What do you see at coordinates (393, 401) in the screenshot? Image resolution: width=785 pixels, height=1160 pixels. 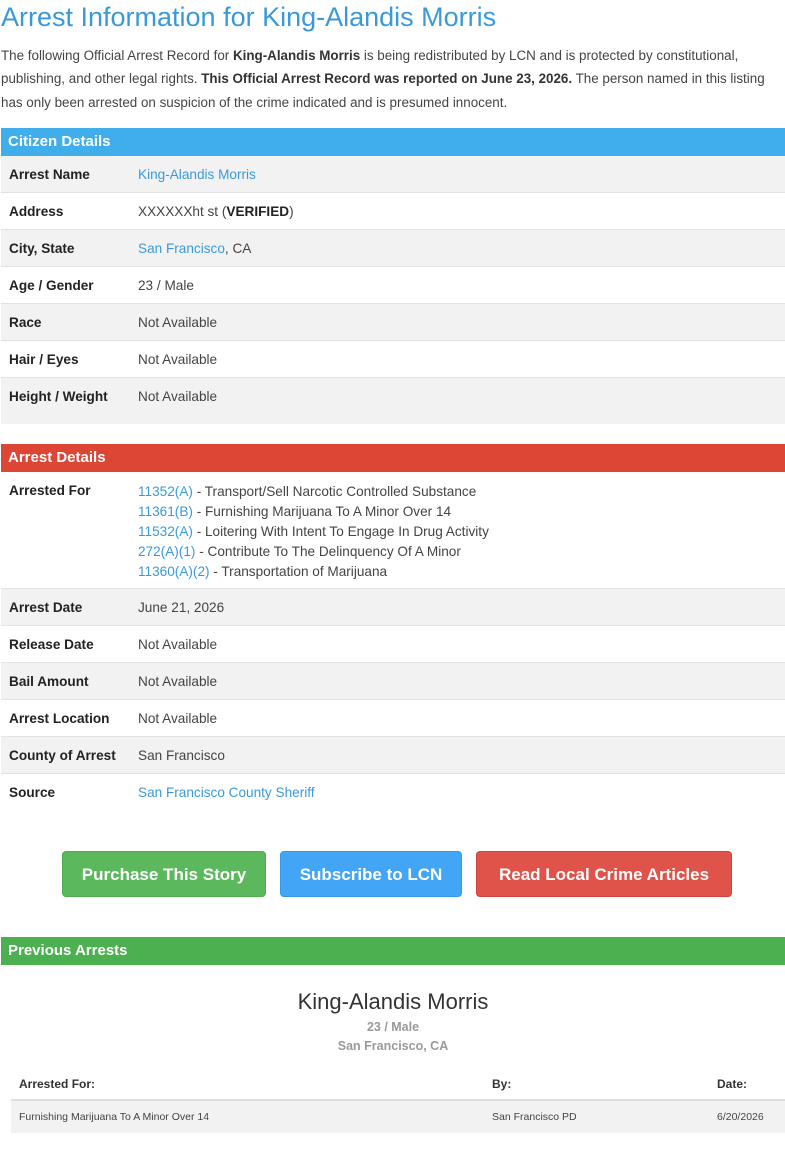 I see `row-height-weight: Height / Weight Not Available` at bounding box center [393, 401].